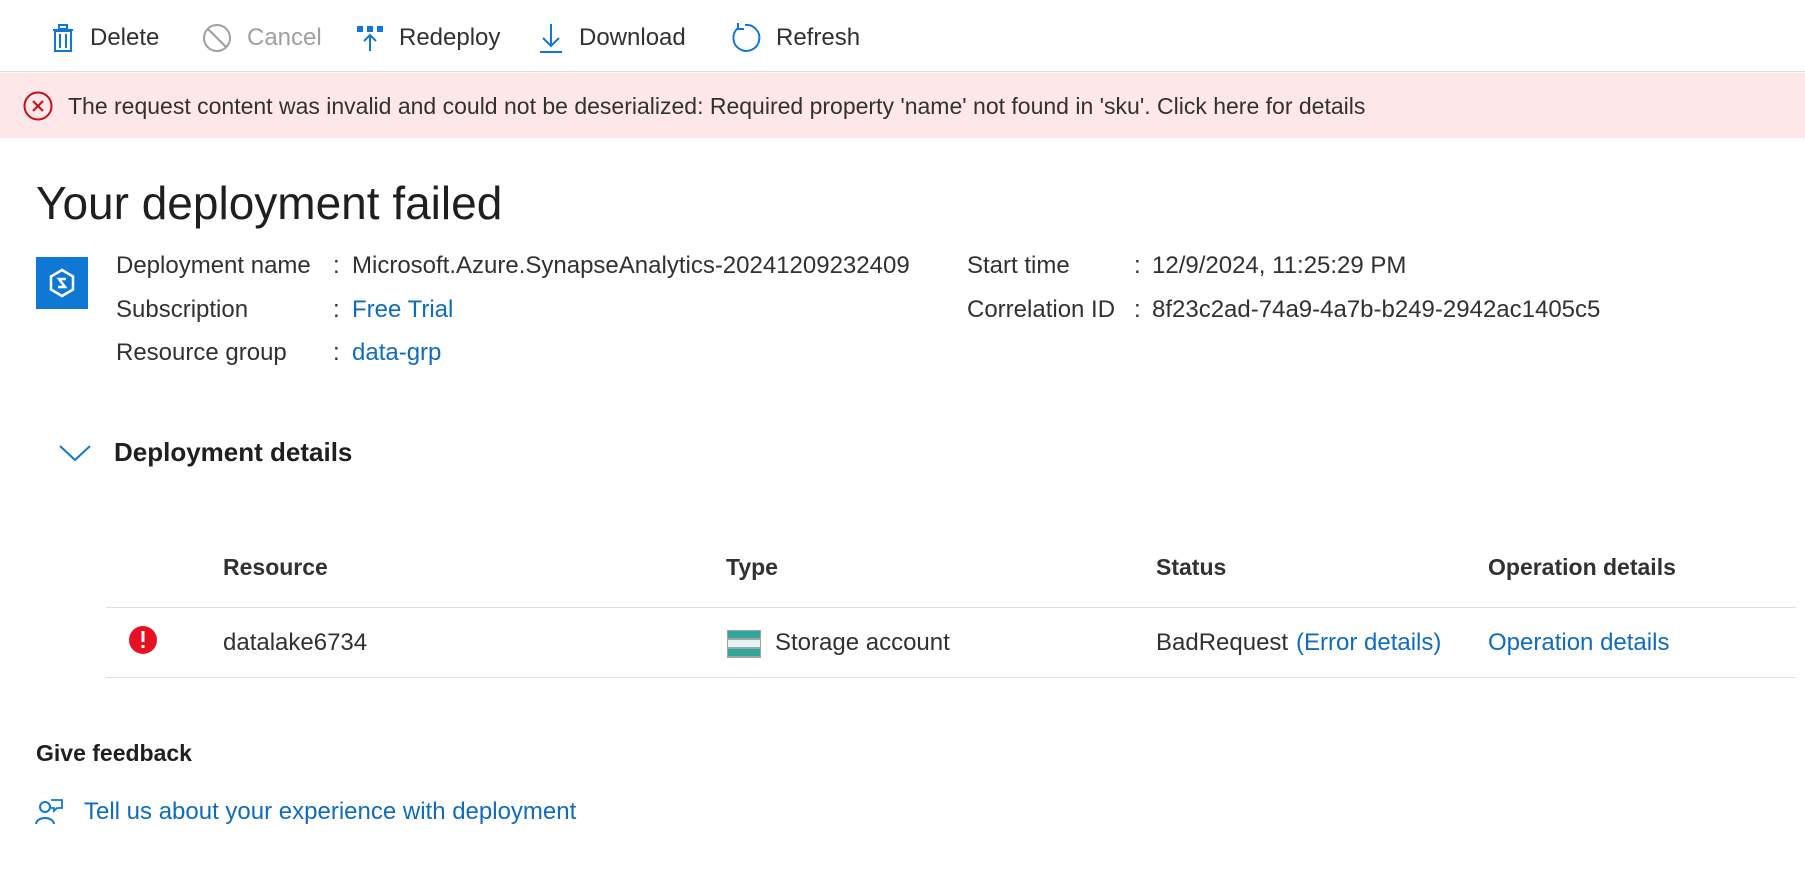 The width and height of the screenshot is (1805, 870). I want to click on column-header-status: Status, so click(1191, 567).